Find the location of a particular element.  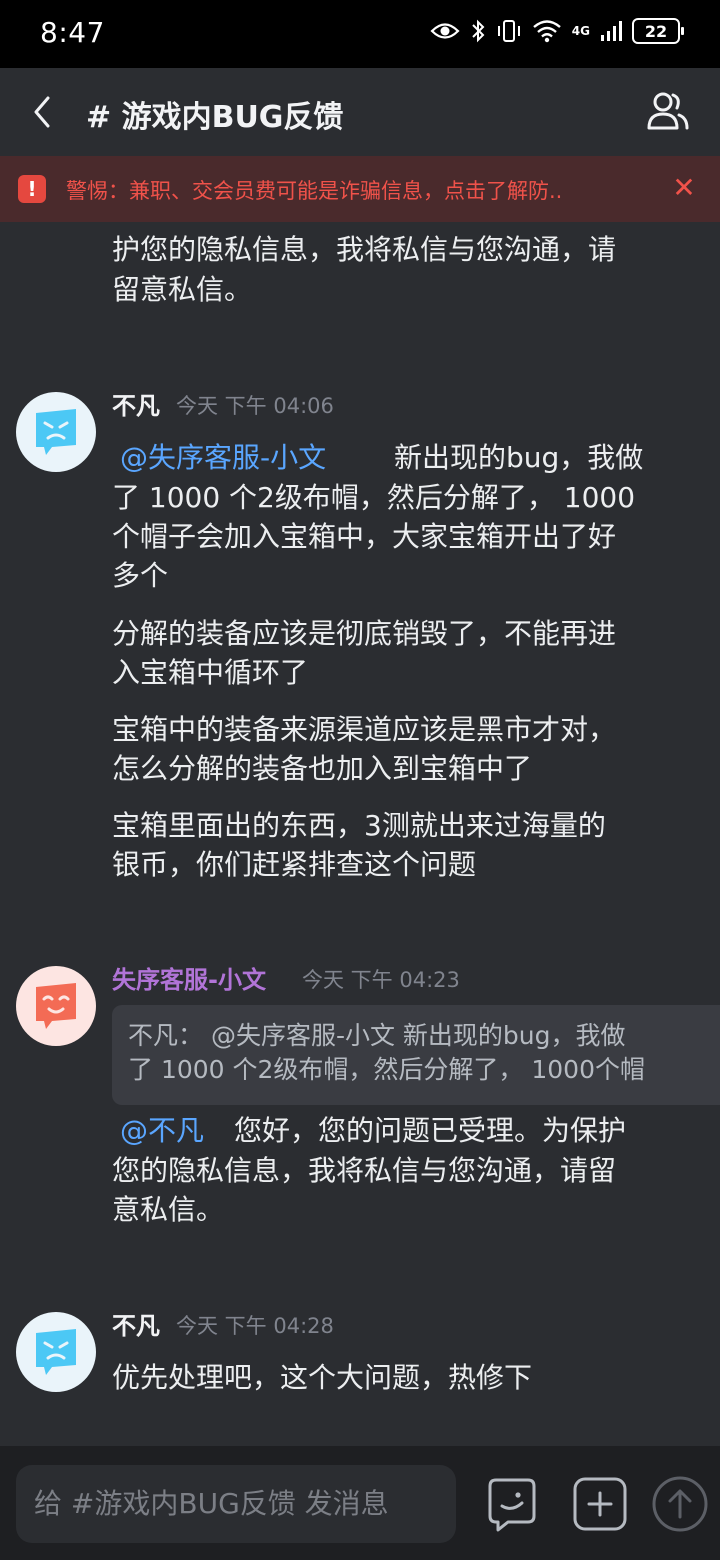

timestamp: 今天 下午 04:06 is located at coordinates (255, 406).